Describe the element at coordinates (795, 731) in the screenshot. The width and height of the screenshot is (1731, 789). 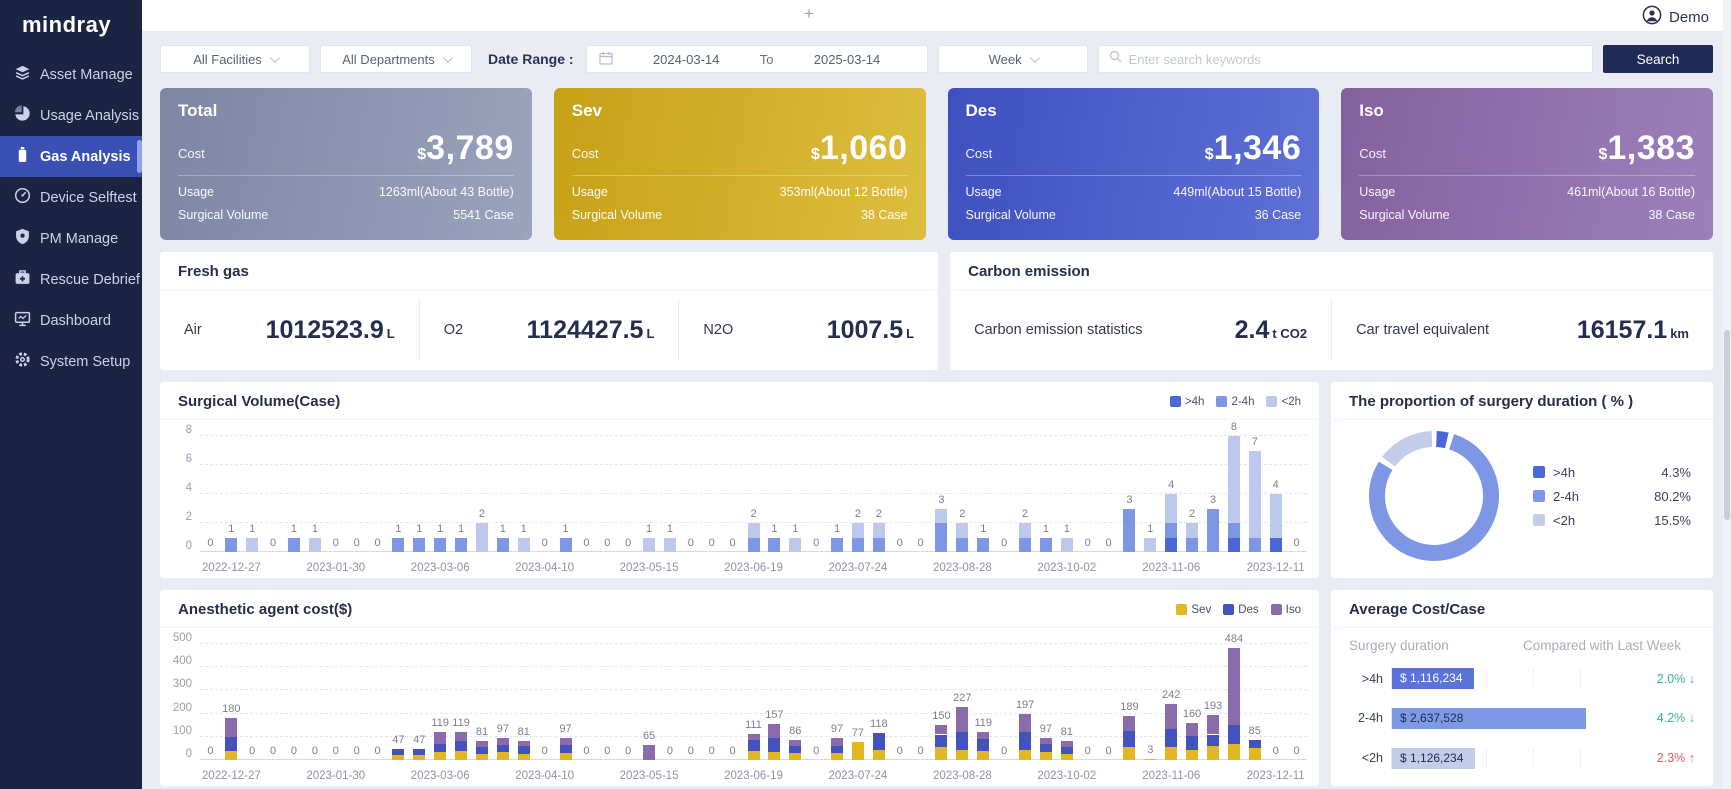
I see `bar-value-label: 86` at that location.